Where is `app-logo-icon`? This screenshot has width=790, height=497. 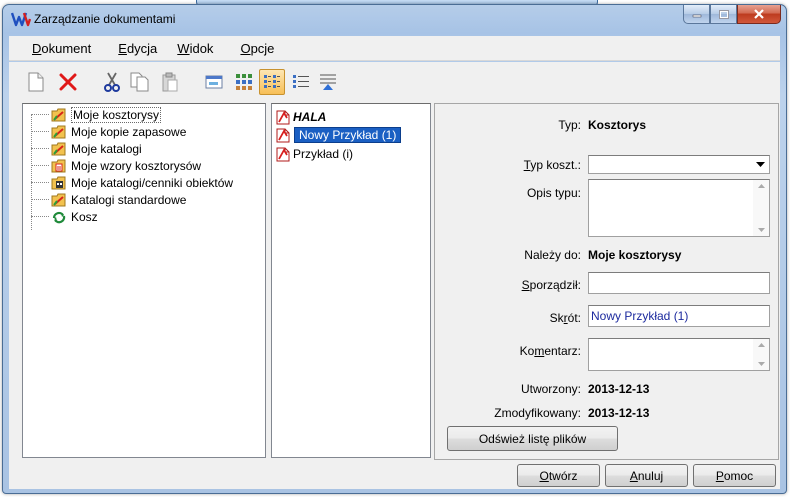
app-logo-icon is located at coordinates (21, 19).